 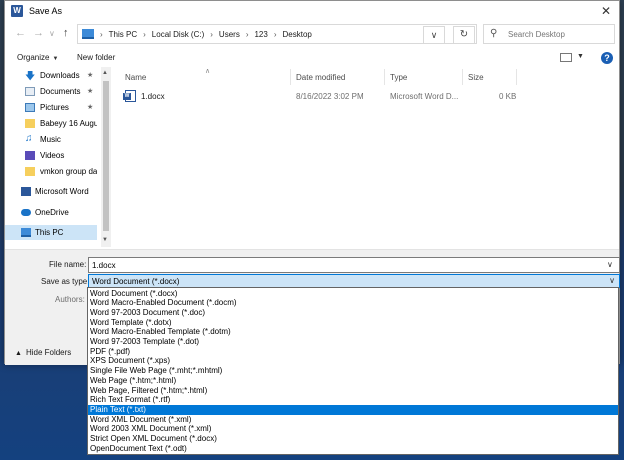 What do you see at coordinates (26, 212) in the screenshot?
I see `onedrive-cloud-icon` at bounding box center [26, 212].